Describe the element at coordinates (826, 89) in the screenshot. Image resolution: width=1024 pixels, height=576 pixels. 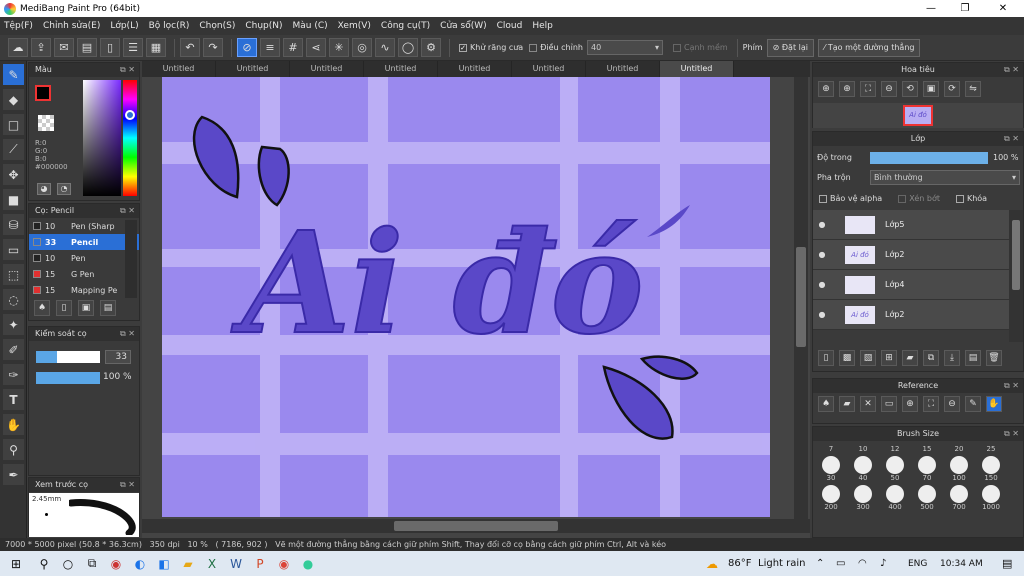
I see `zoom-fit-icon: ⊕` at that location.